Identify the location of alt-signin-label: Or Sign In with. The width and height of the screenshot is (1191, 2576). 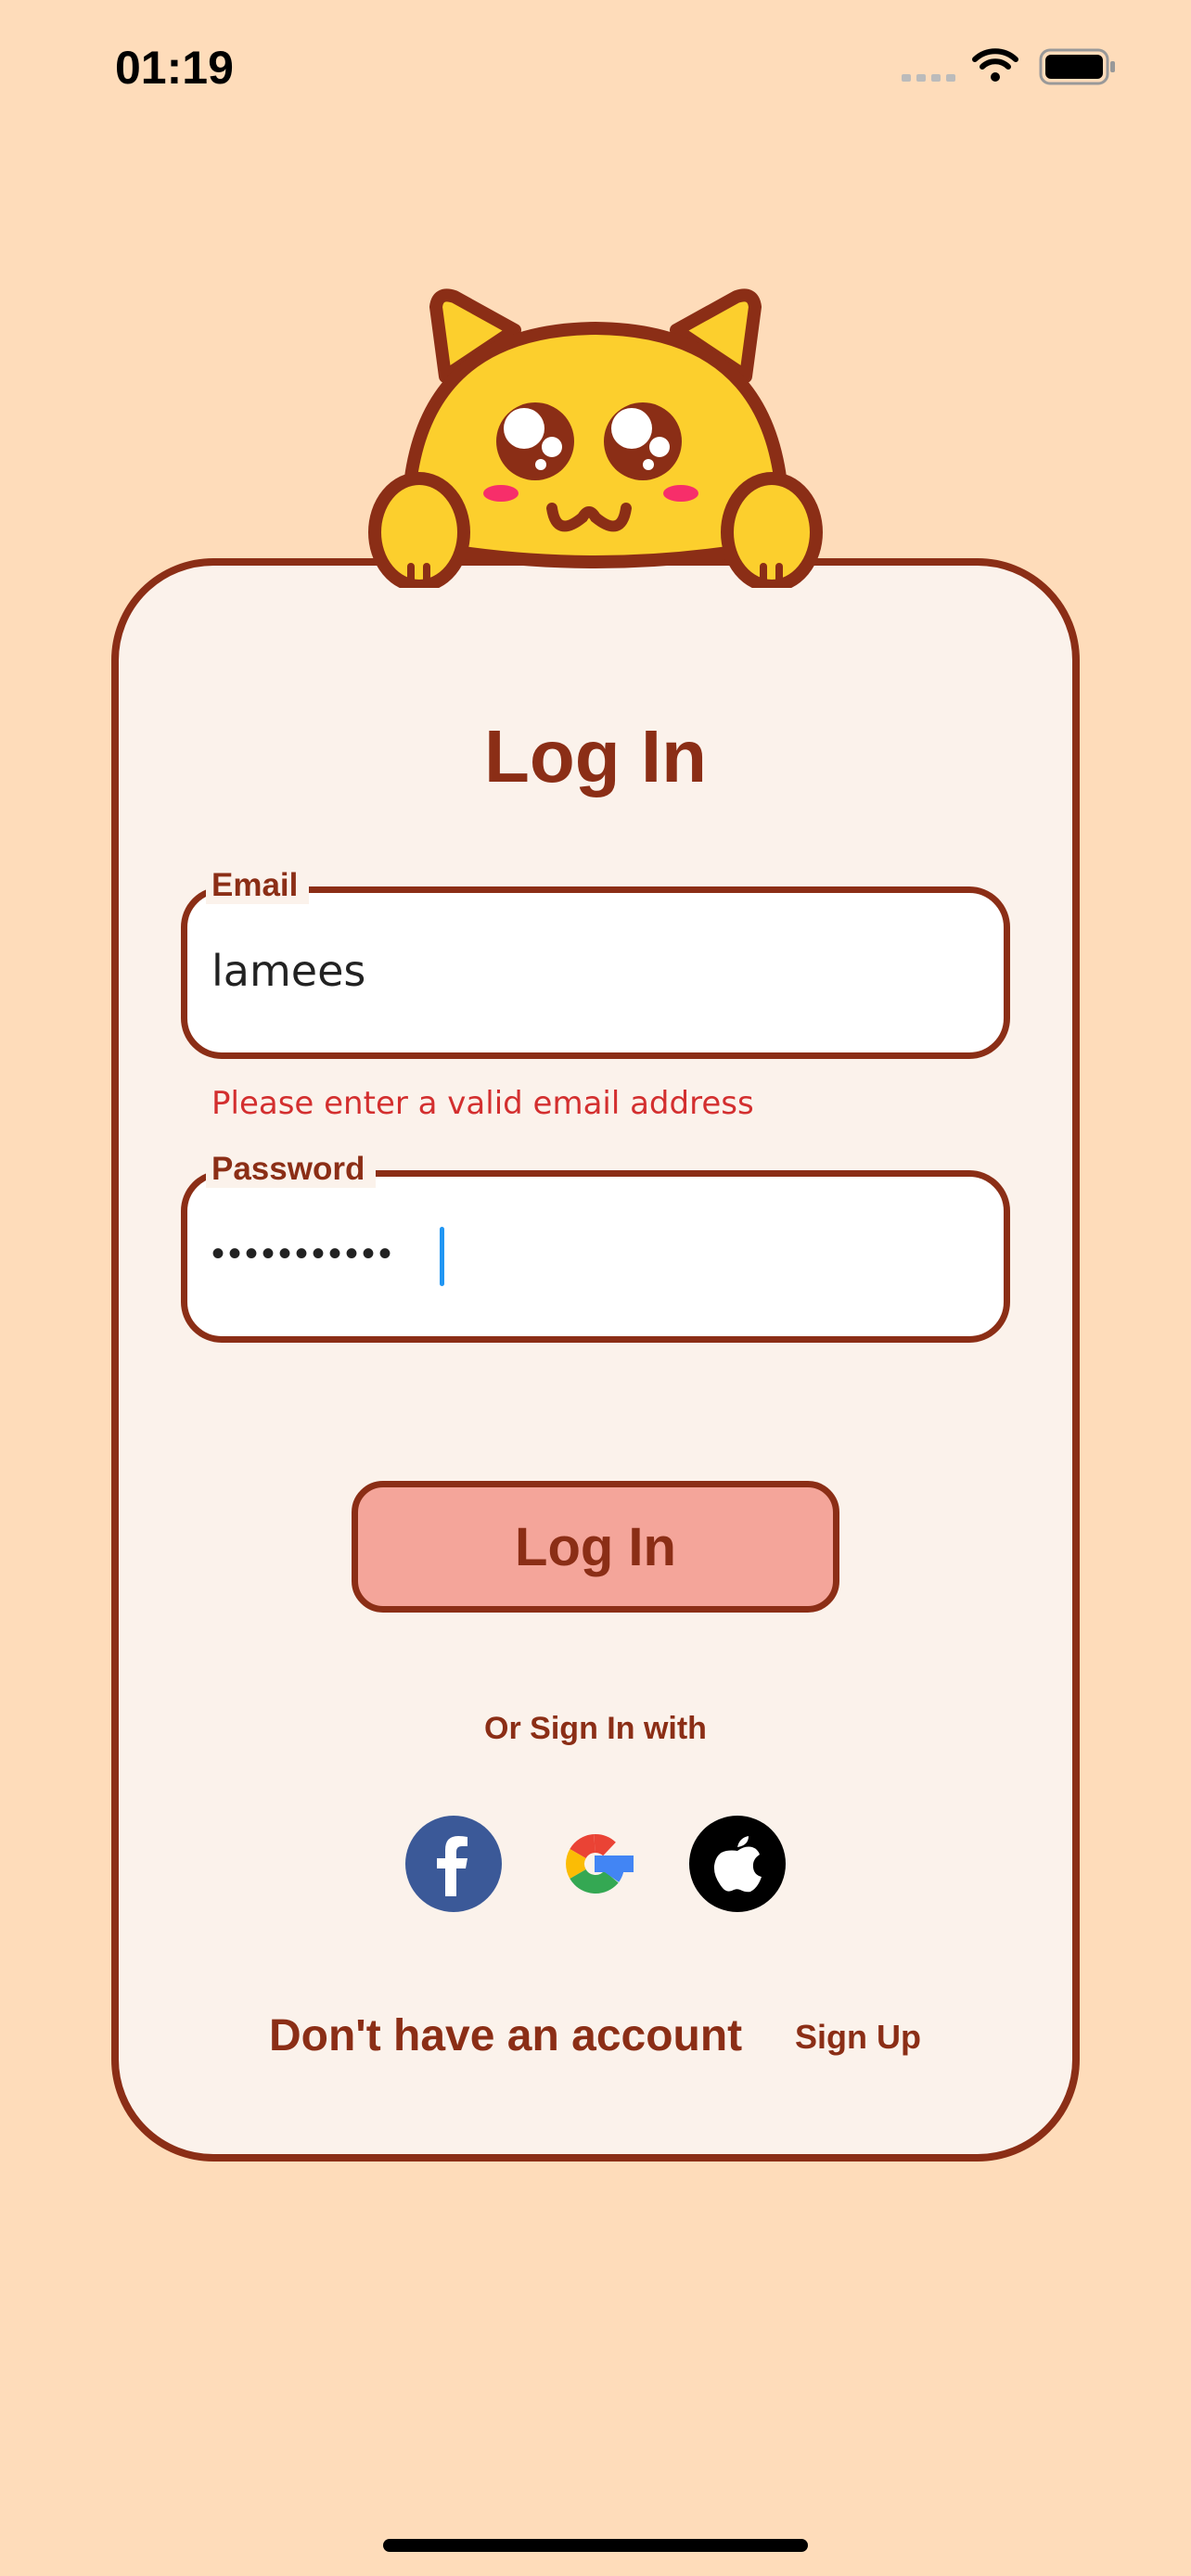
(595, 1728).